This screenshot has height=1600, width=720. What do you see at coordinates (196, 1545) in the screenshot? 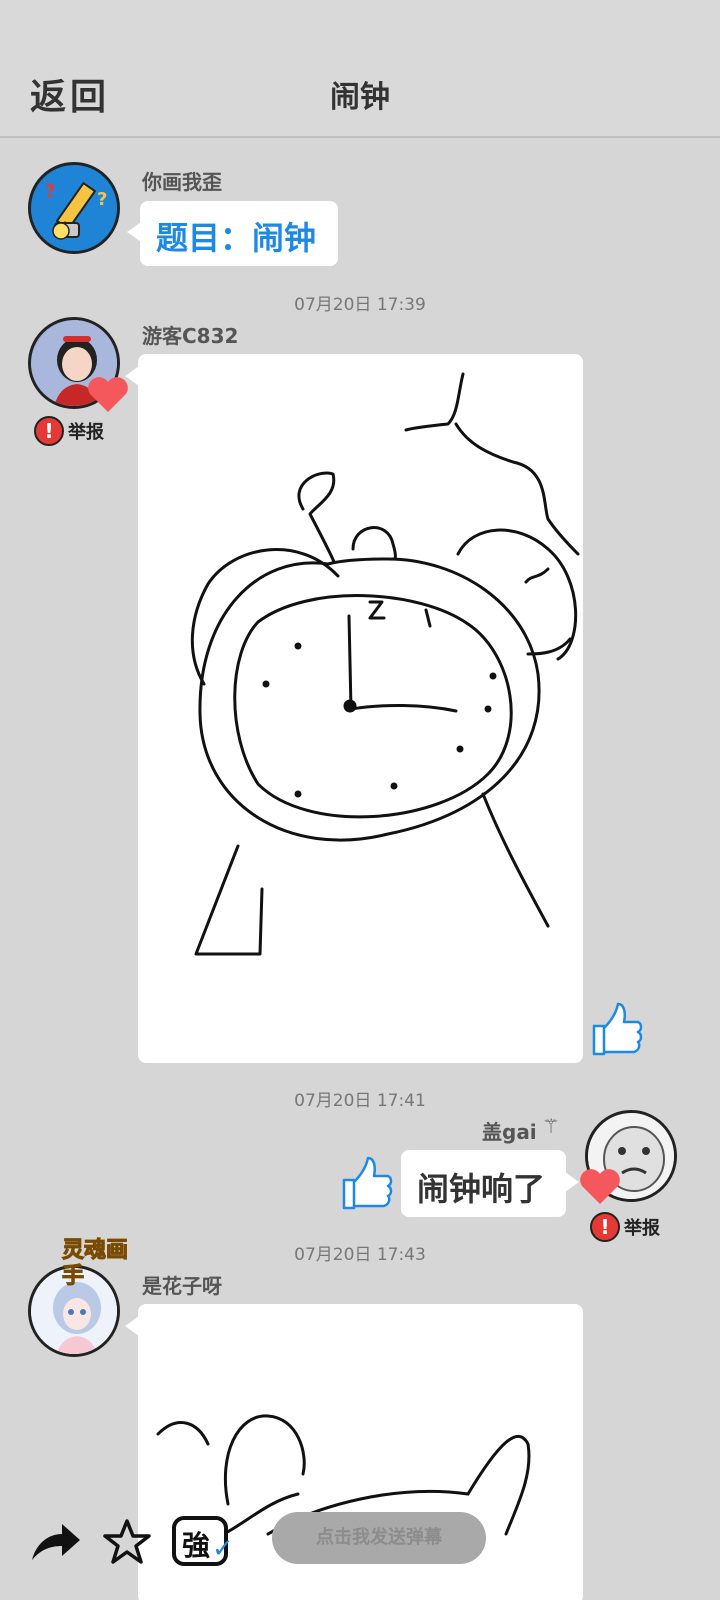
I see `strong-label: 強` at bounding box center [196, 1545].